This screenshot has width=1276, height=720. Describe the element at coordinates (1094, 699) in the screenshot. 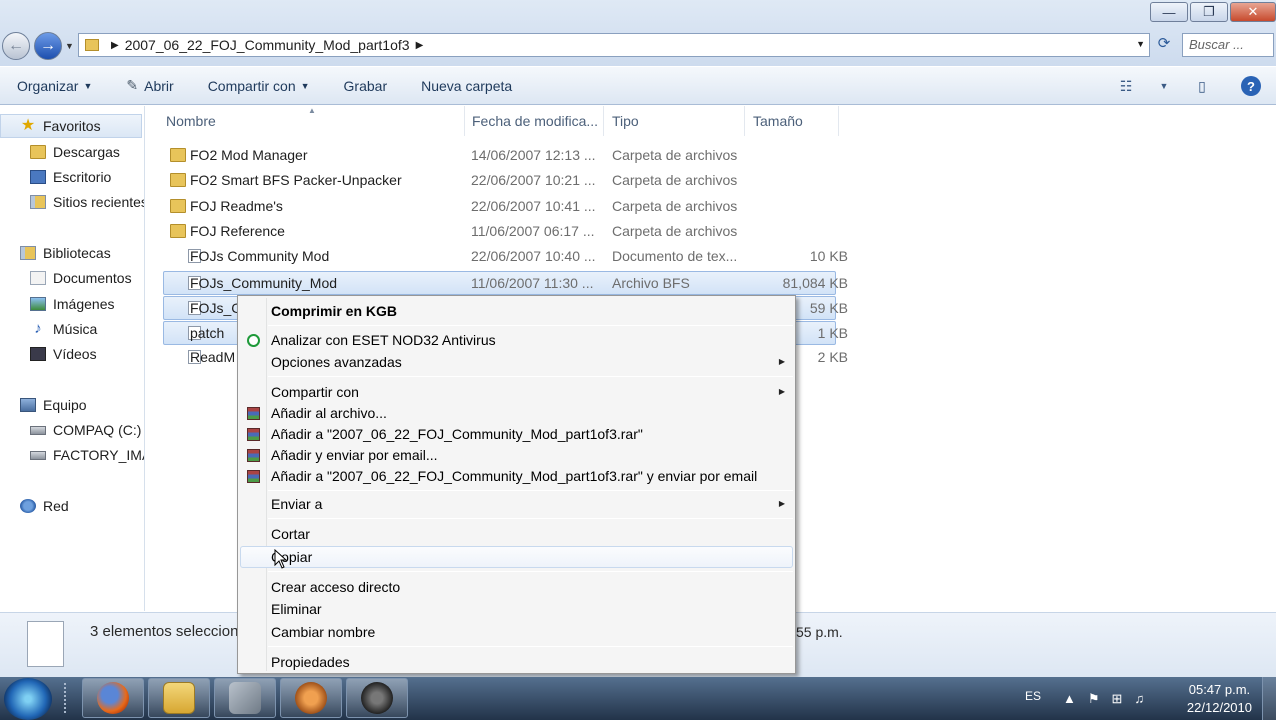

I see `action-center-flag-icon: ⚑` at that location.